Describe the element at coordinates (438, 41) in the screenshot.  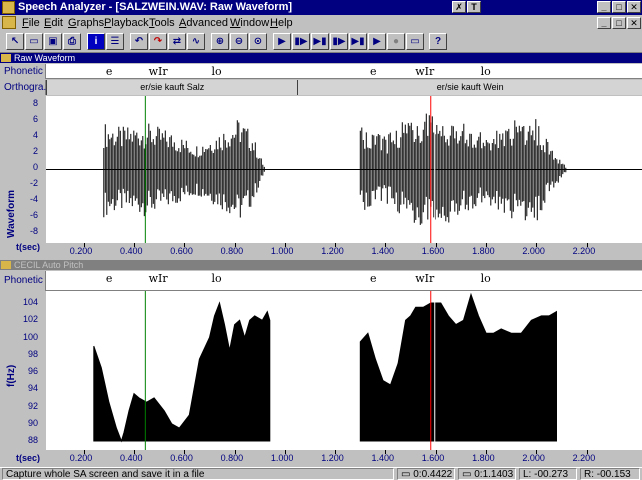
I see `help-icon: ?` at that location.